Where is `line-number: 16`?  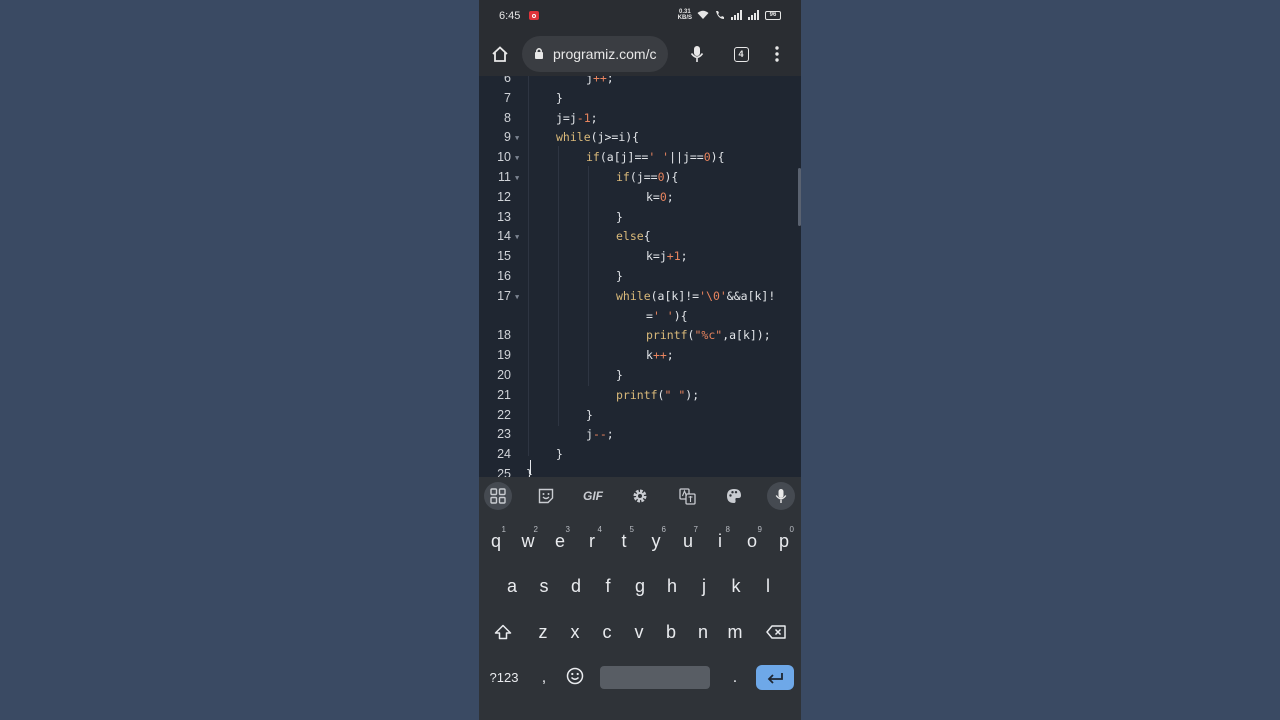 line-number: 16 is located at coordinates (504, 276).